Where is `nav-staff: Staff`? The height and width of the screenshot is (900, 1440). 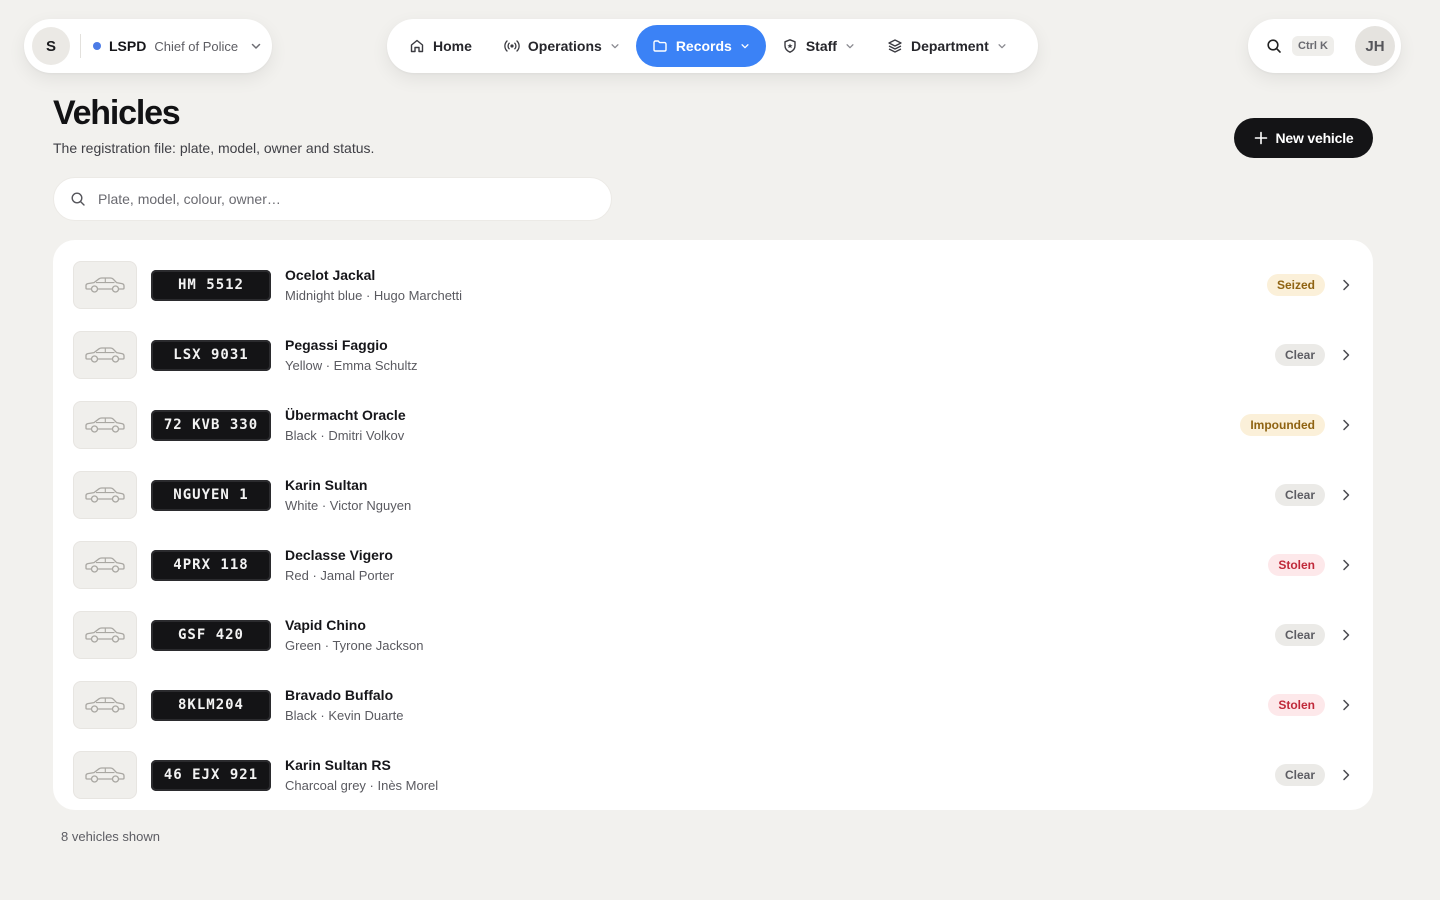 nav-staff: Staff is located at coordinates (818, 46).